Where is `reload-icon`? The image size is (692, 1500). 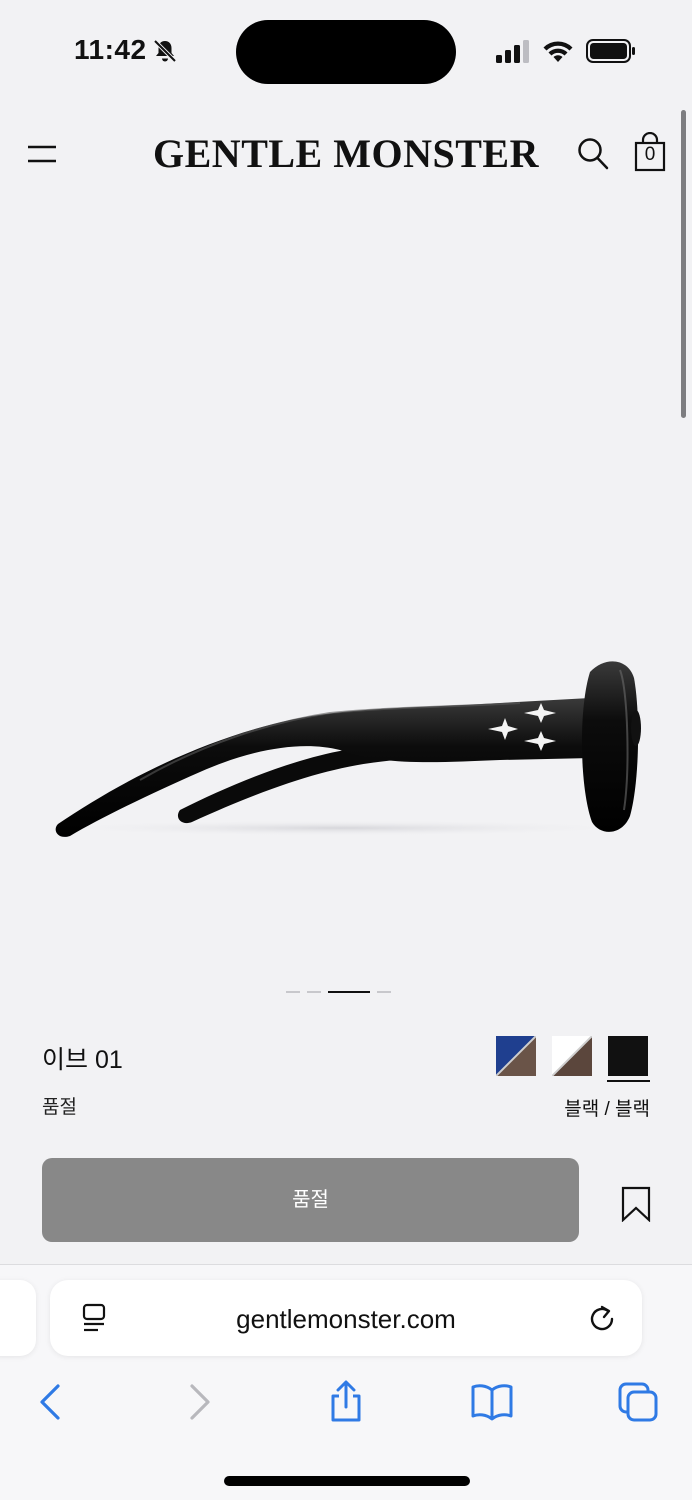
reload-icon is located at coordinates (603, 1318).